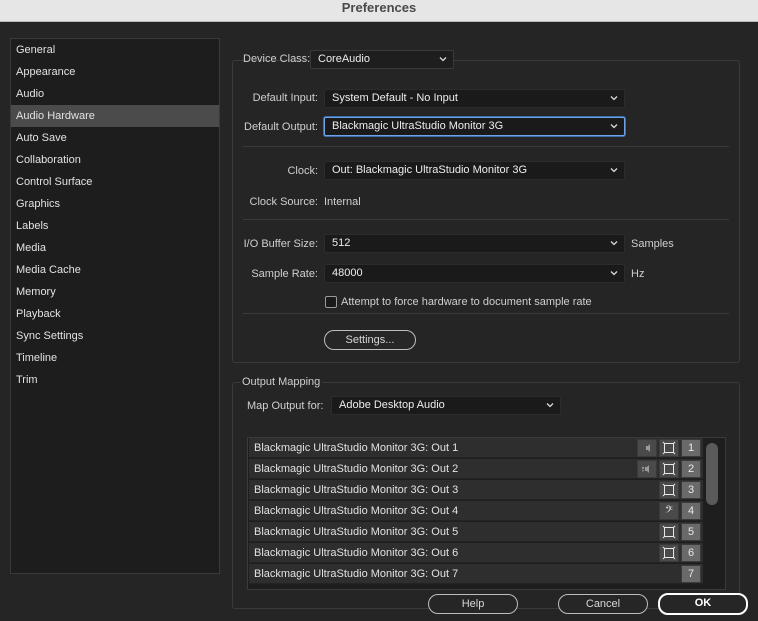 This screenshot has width=758, height=621. Describe the element at coordinates (474, 98) in the screenshot. I see `default-input-dropdown: System Default - No Input` at that location.